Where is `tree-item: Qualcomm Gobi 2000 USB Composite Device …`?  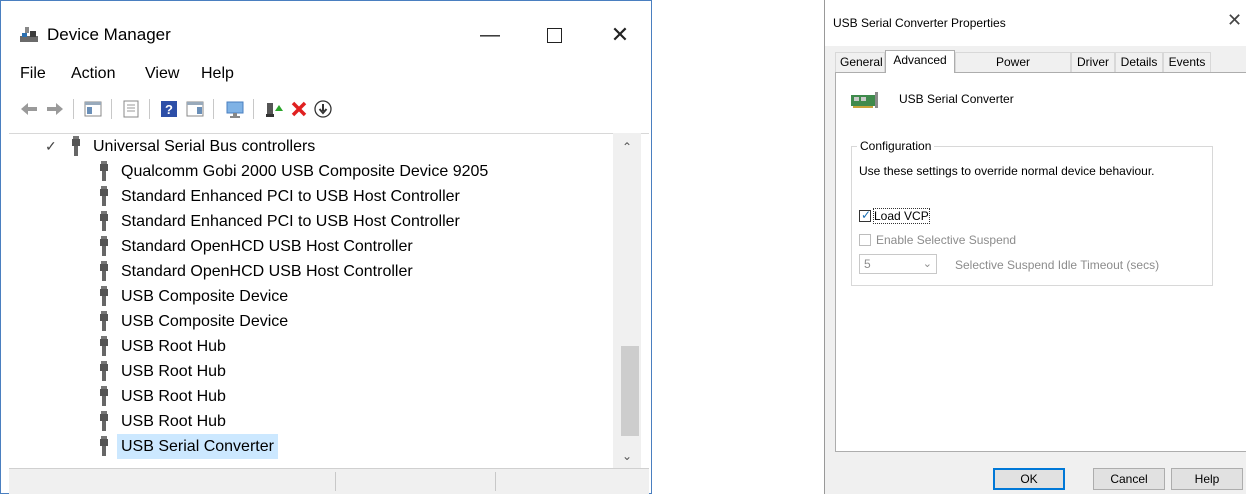
tree-item: Qualcomm Gobi 2000 USB Composite Device … is located at coordinates (295, 171).